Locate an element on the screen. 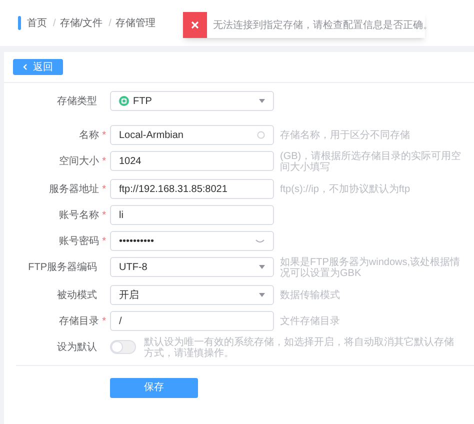 This screenshot has width=474, height=424. field-label: 服务器地址 is located at coordinates (74, 189).